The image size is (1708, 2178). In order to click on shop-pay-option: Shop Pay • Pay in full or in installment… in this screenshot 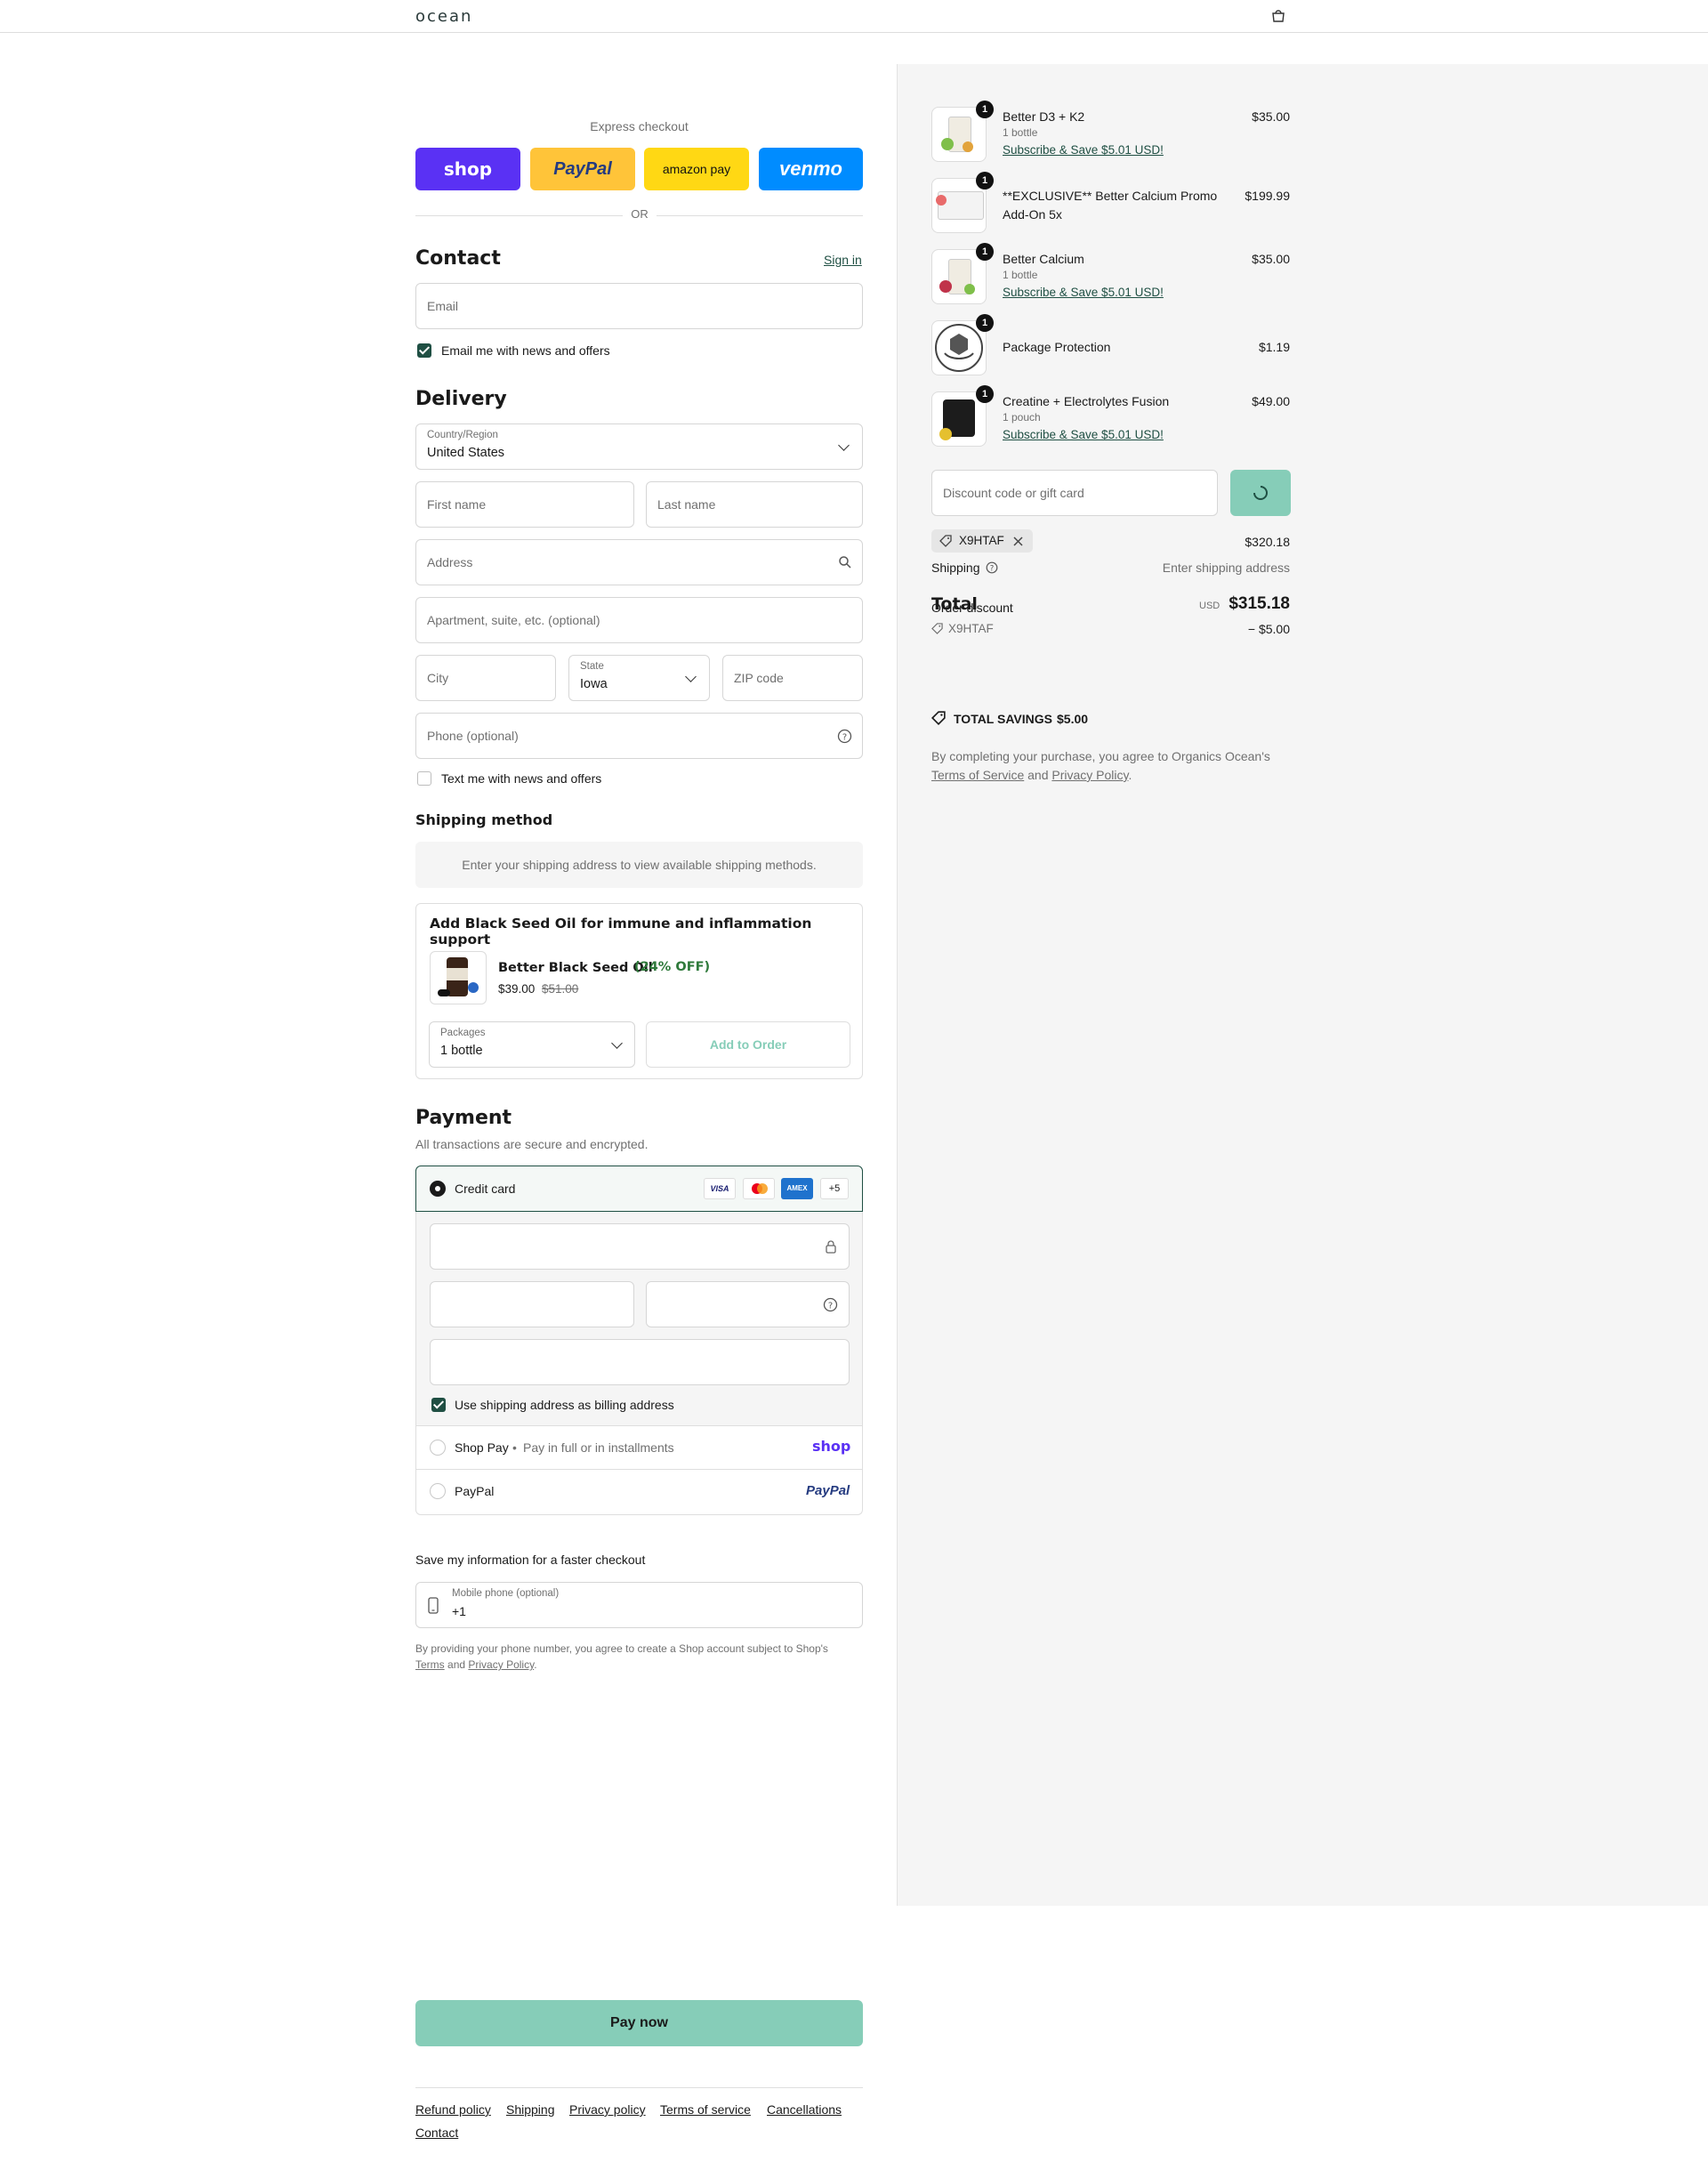, I will do `click(639, 1447)`.